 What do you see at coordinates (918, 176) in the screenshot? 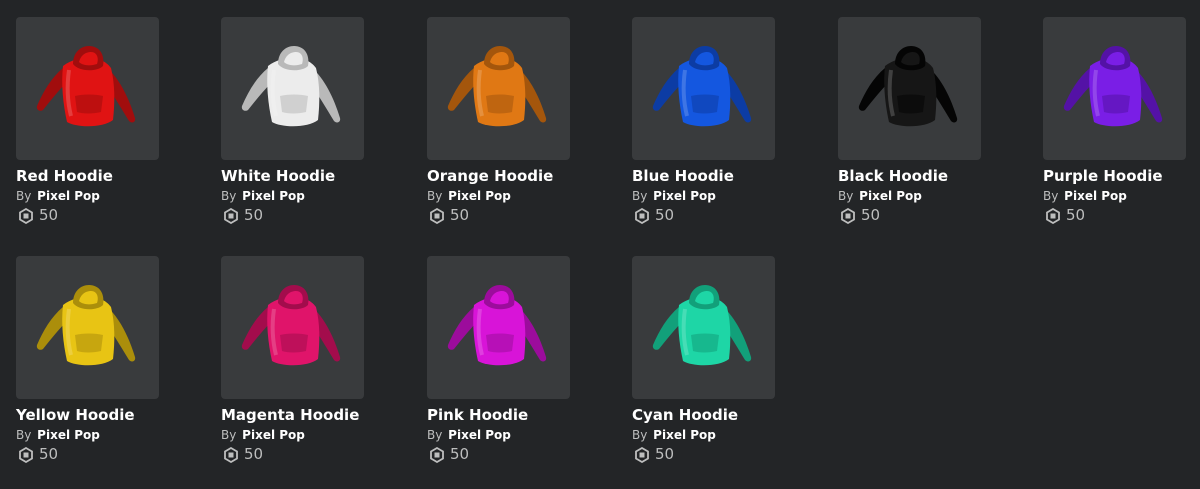
I see `item-name: Black Hoodie` at bounding box center [918, 176].